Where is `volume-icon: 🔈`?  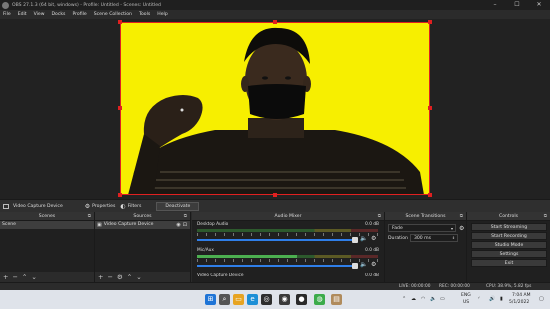
volume-icon: 🔈 is located at coordinates (433, 299).